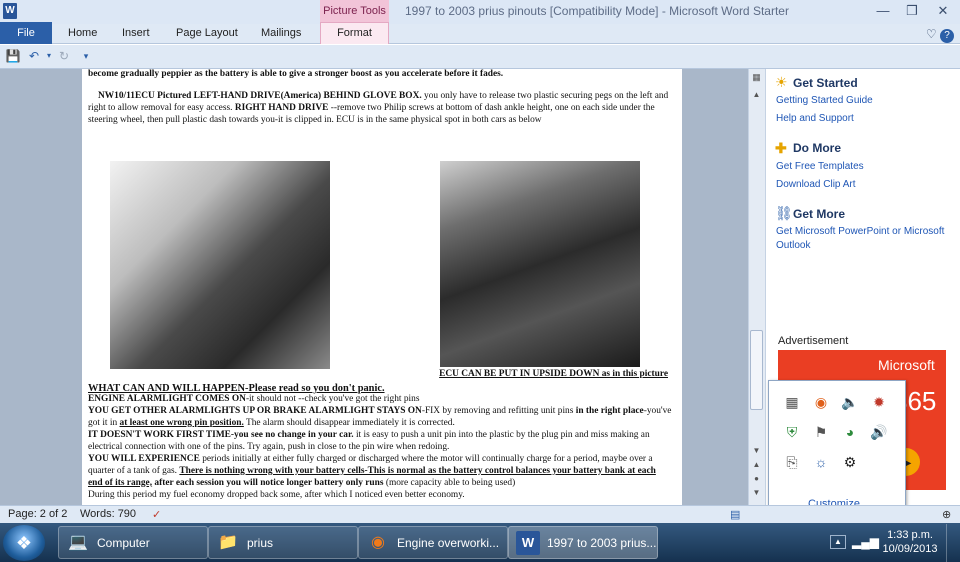  I want to click on zoom-in-icon: ⊕, so click(946, 514).